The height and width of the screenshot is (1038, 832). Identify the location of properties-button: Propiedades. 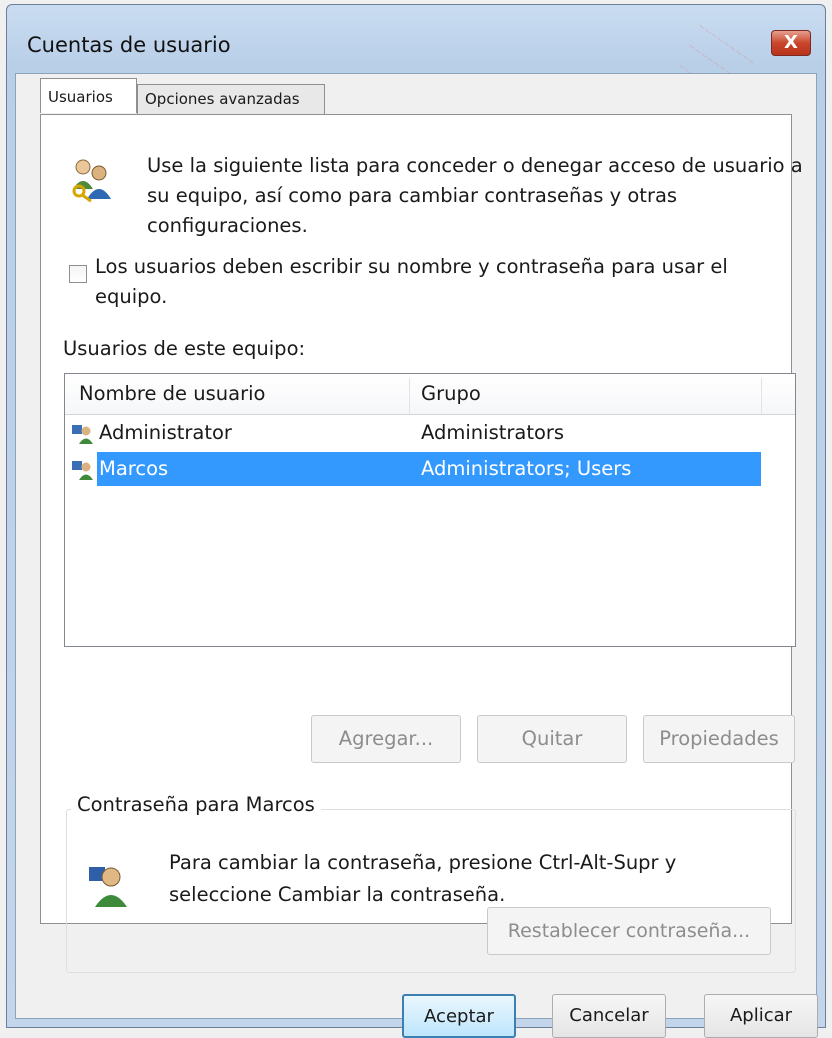
(719, 739).